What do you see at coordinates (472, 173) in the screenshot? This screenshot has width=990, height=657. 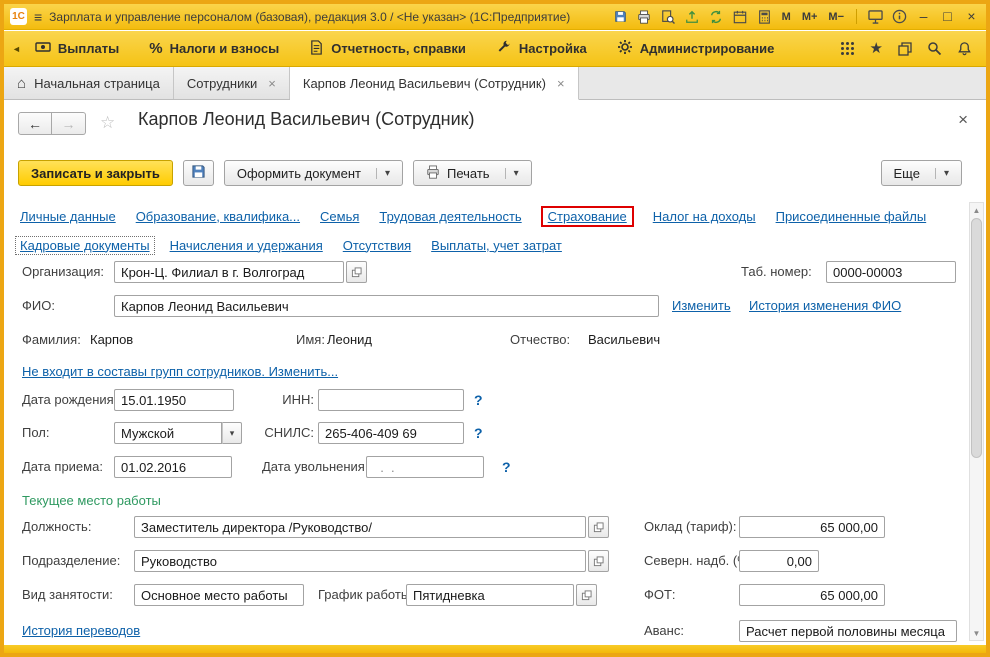 I see `print-button: Печать ▾` at bounding box center [472, 173].